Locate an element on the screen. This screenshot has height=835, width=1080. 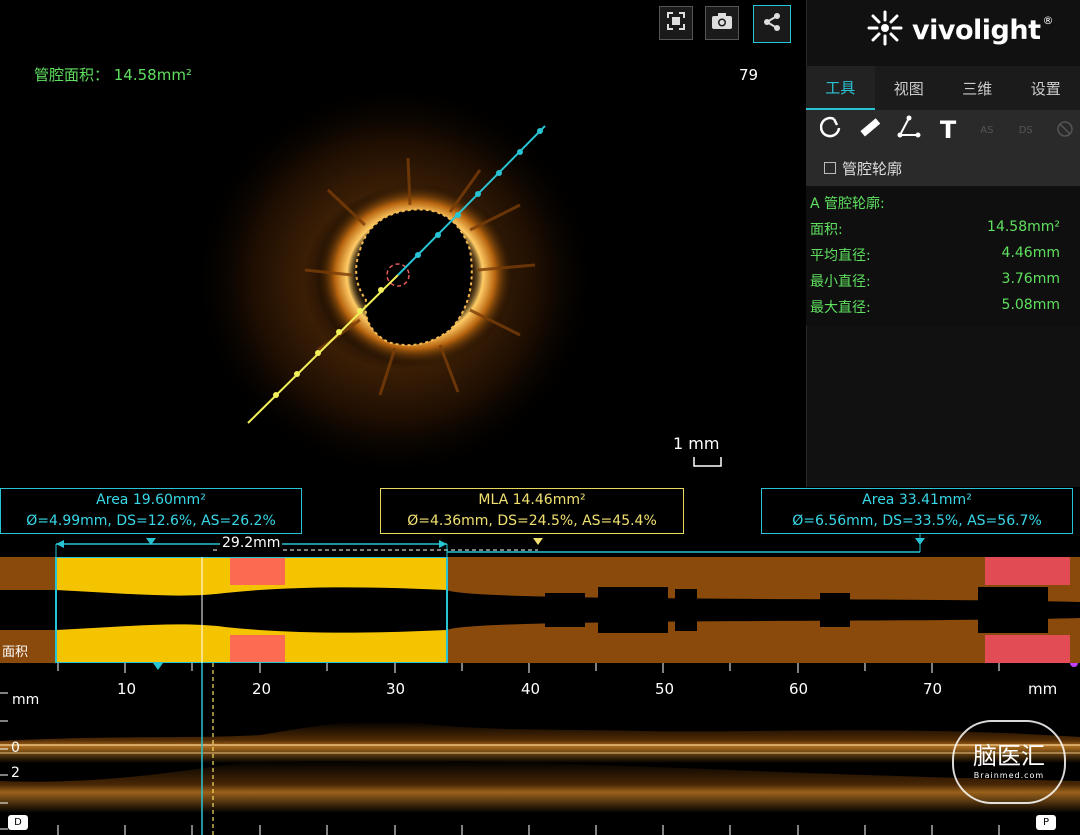
ruler-tick-label: 50 is located at coordinates (665, 689).